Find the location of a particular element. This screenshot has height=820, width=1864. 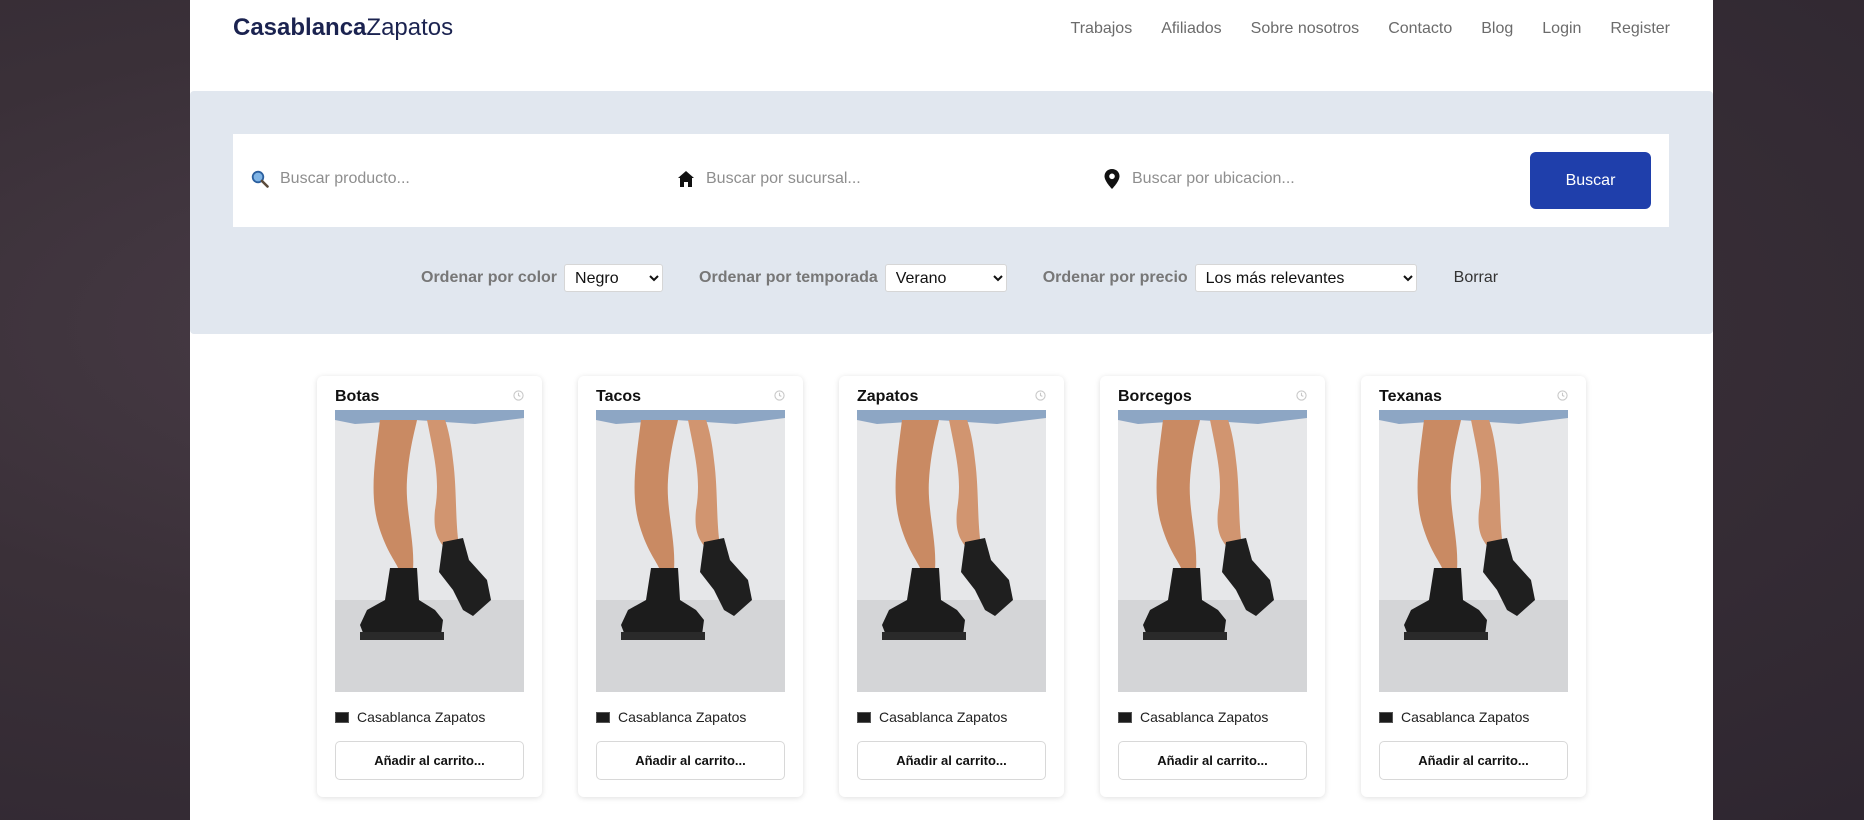

magnifier-icon is located at coordinates (260, 179).